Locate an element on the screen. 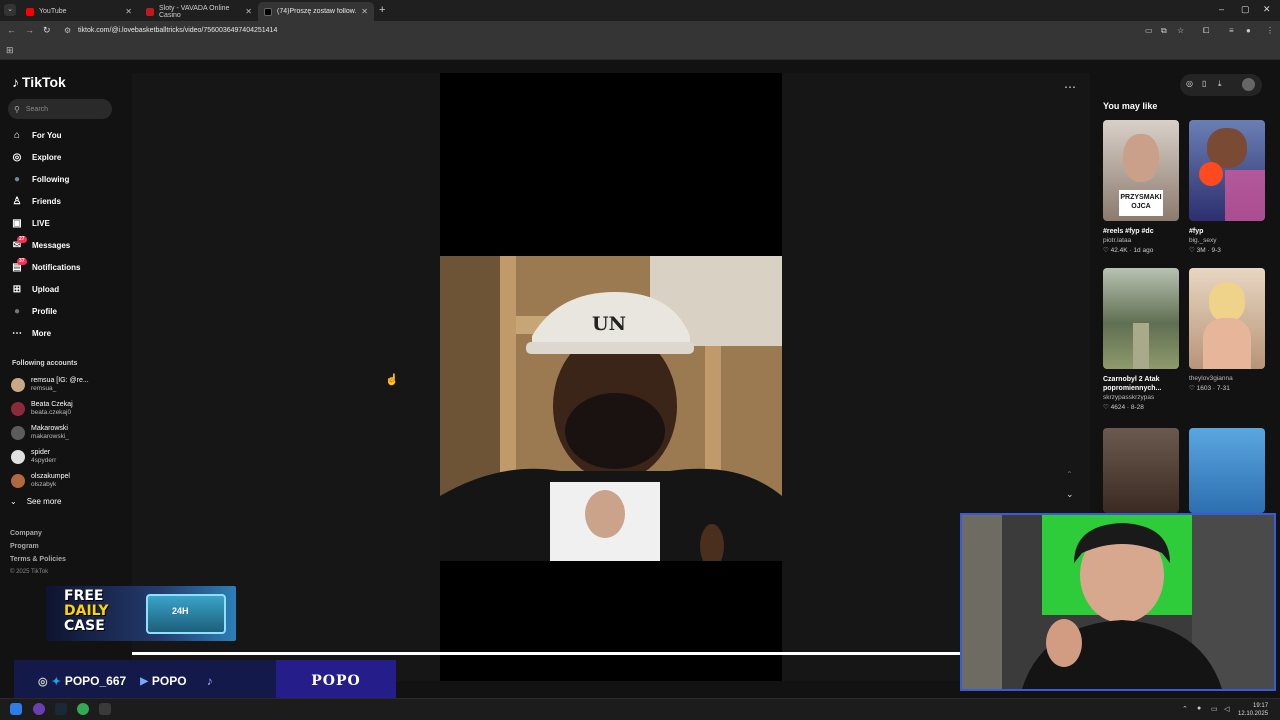 This screenshot has width=1280, height=720. nav-more: ⋯ More is located at coordinates (30, 333).